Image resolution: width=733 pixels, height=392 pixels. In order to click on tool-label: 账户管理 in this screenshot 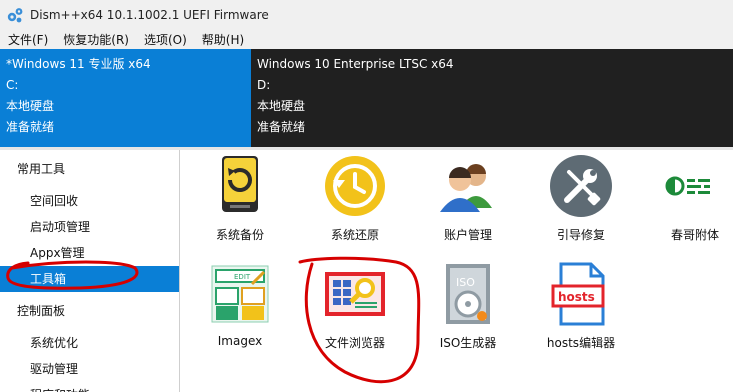, I will do `click(467, 235)`.